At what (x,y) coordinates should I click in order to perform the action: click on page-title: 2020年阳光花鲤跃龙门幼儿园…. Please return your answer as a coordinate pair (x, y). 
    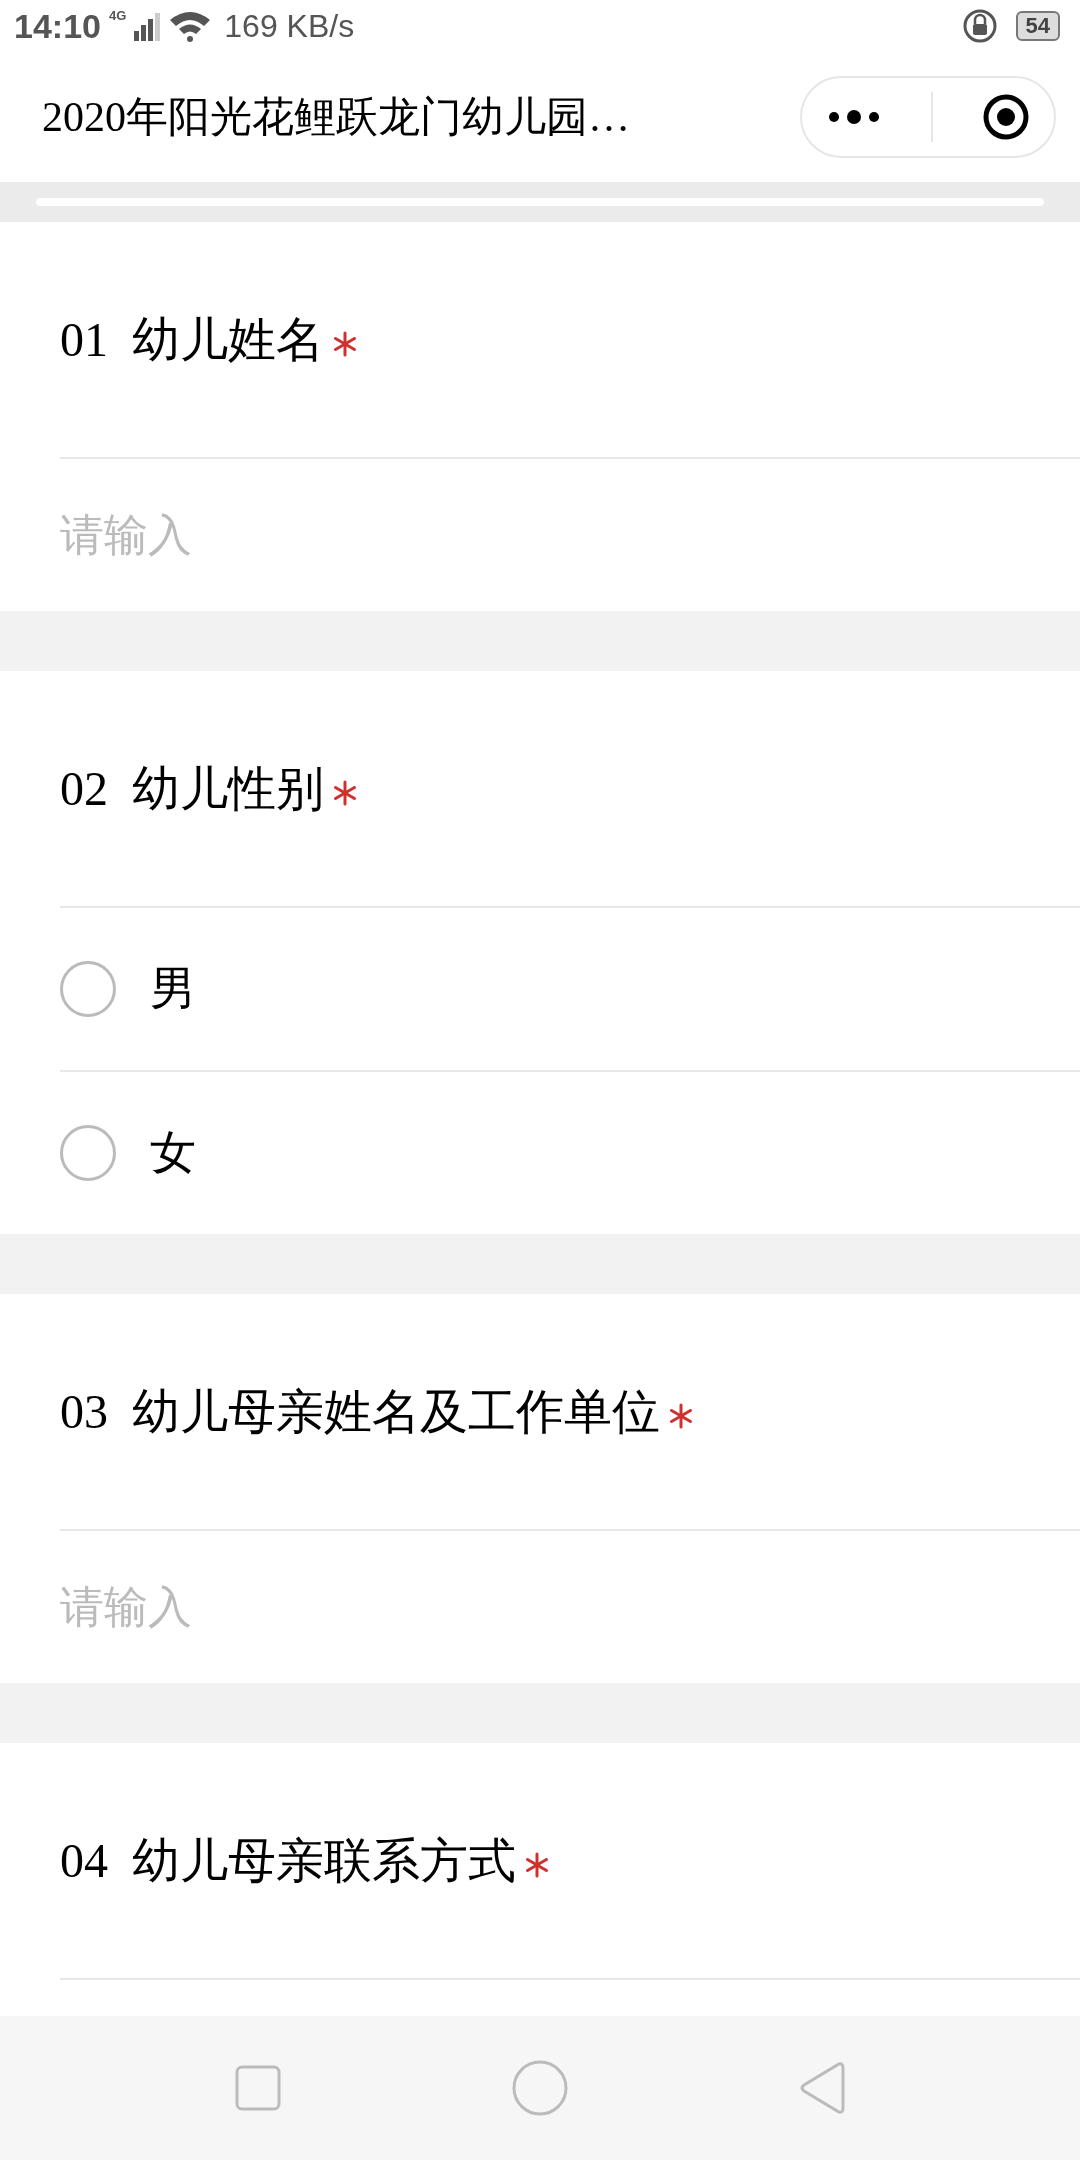
    Looking at the image, I should click on (336, 117).